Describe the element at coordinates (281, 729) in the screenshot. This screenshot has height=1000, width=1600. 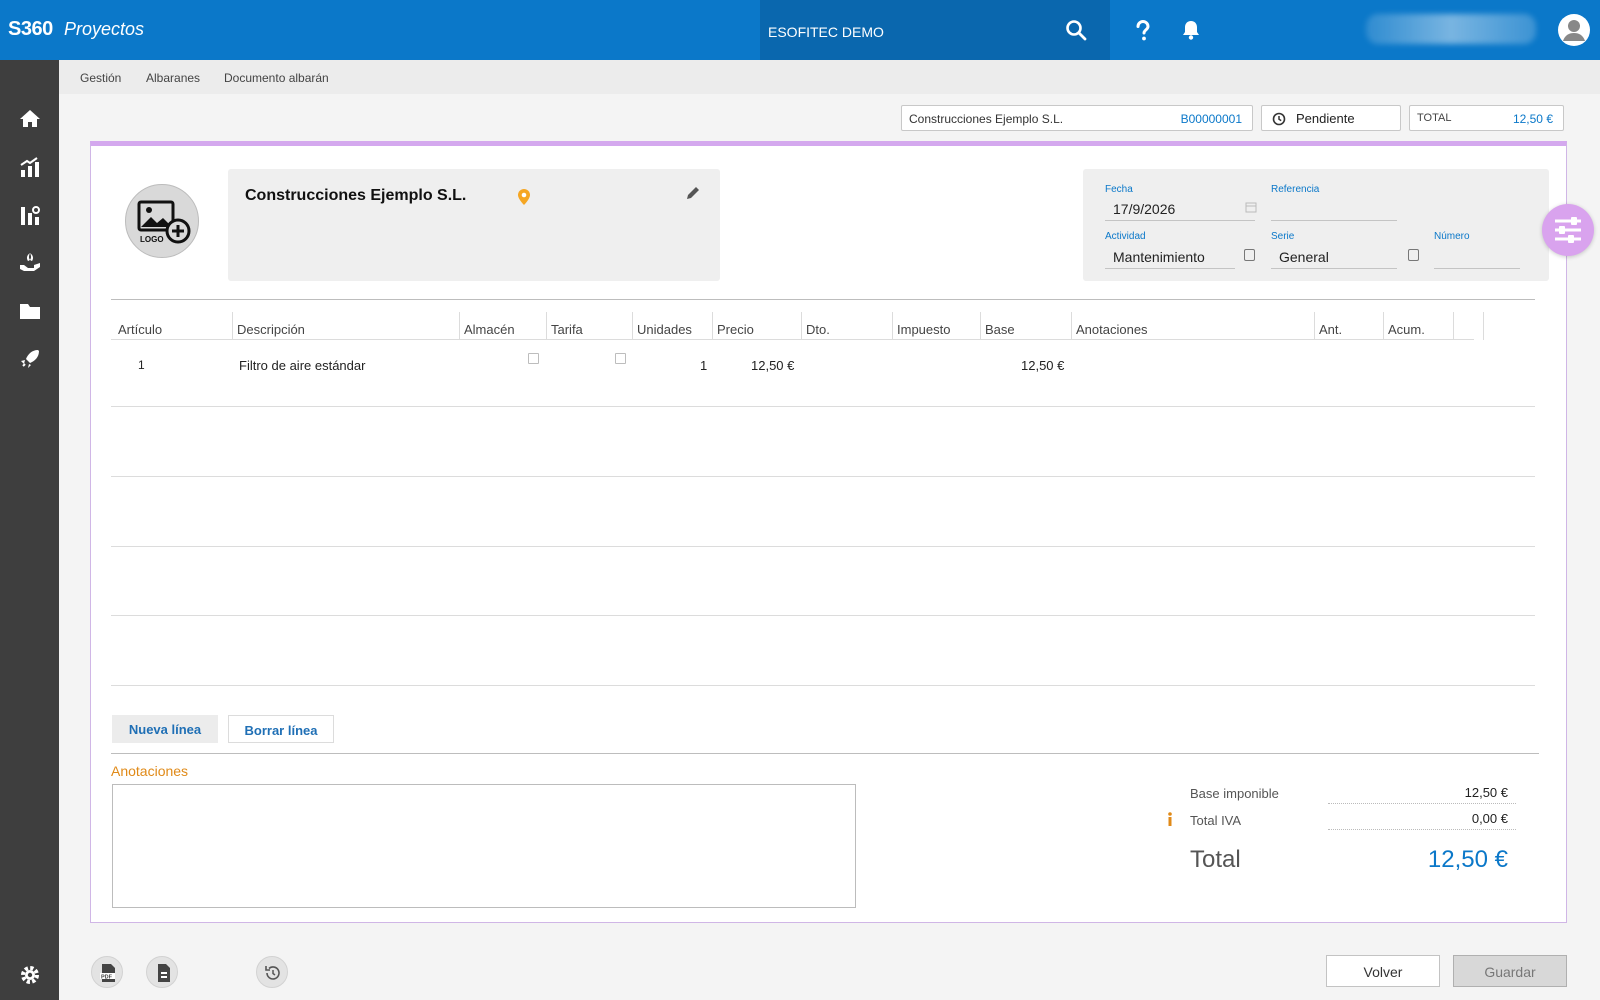
I see `borrar-linea-button: Borrar línea` at that location.